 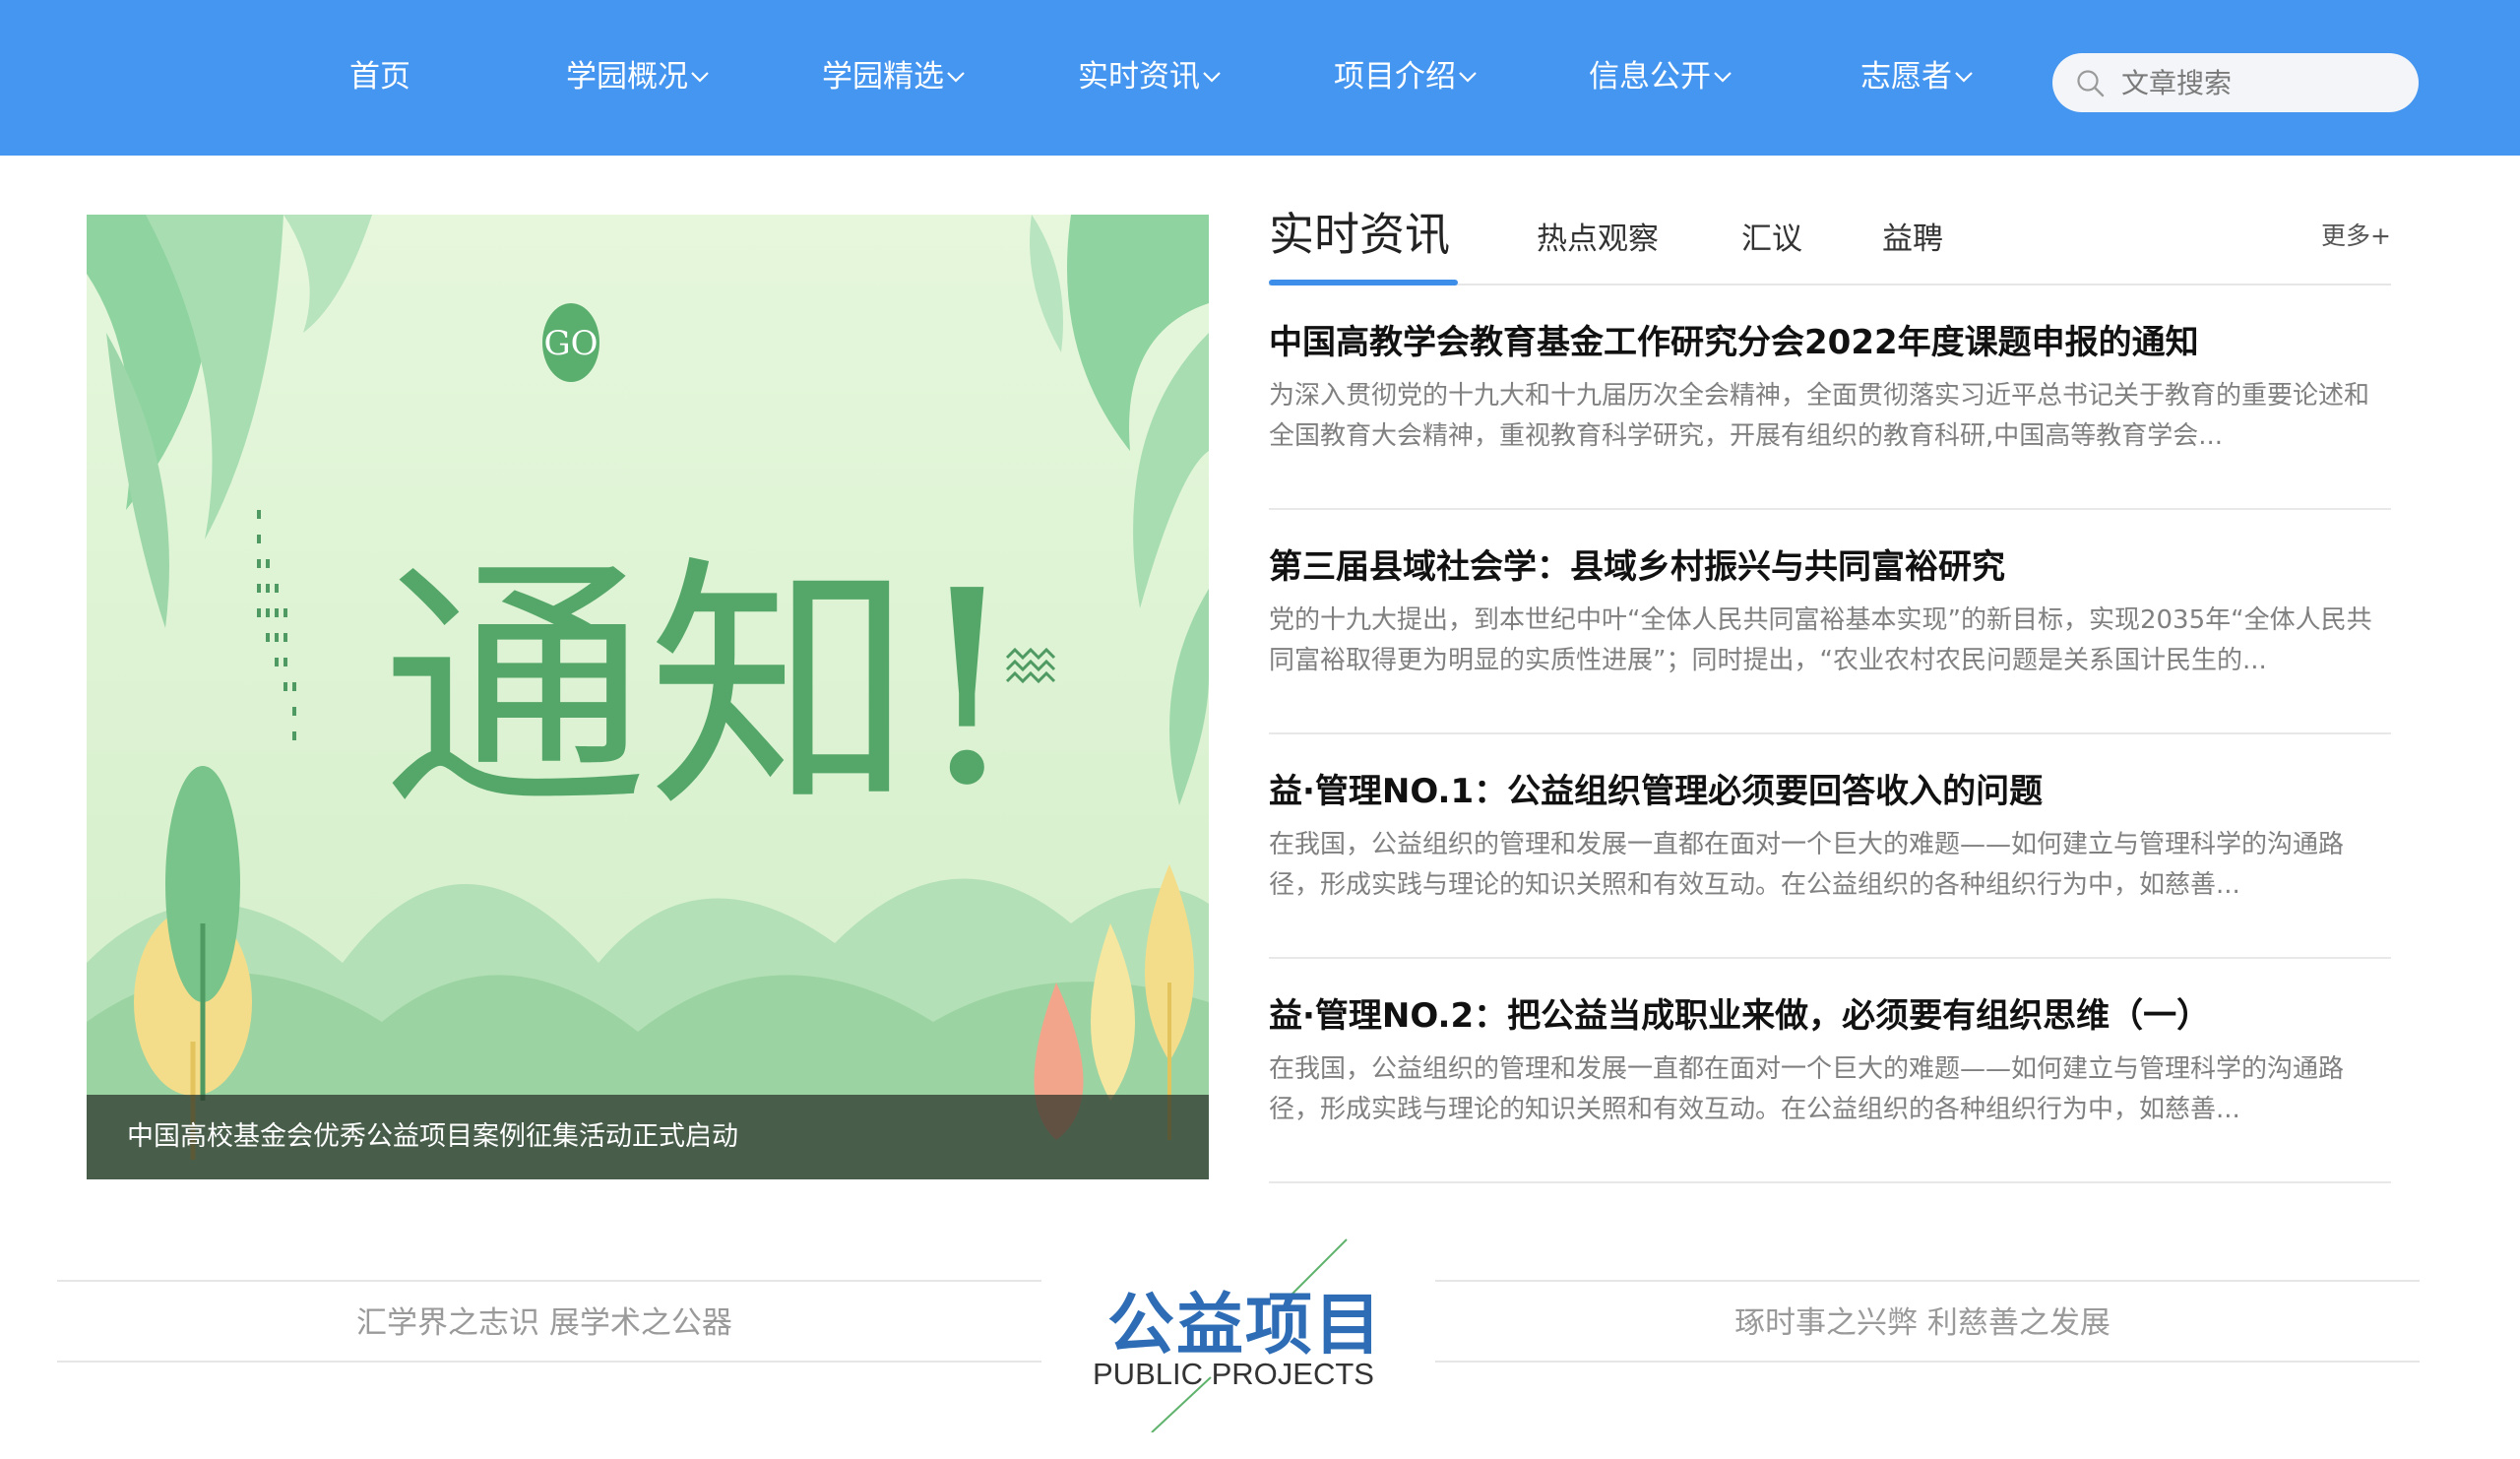 I want to click on tab-hot-observation: 热点观察, so click(x=1598, y=236).